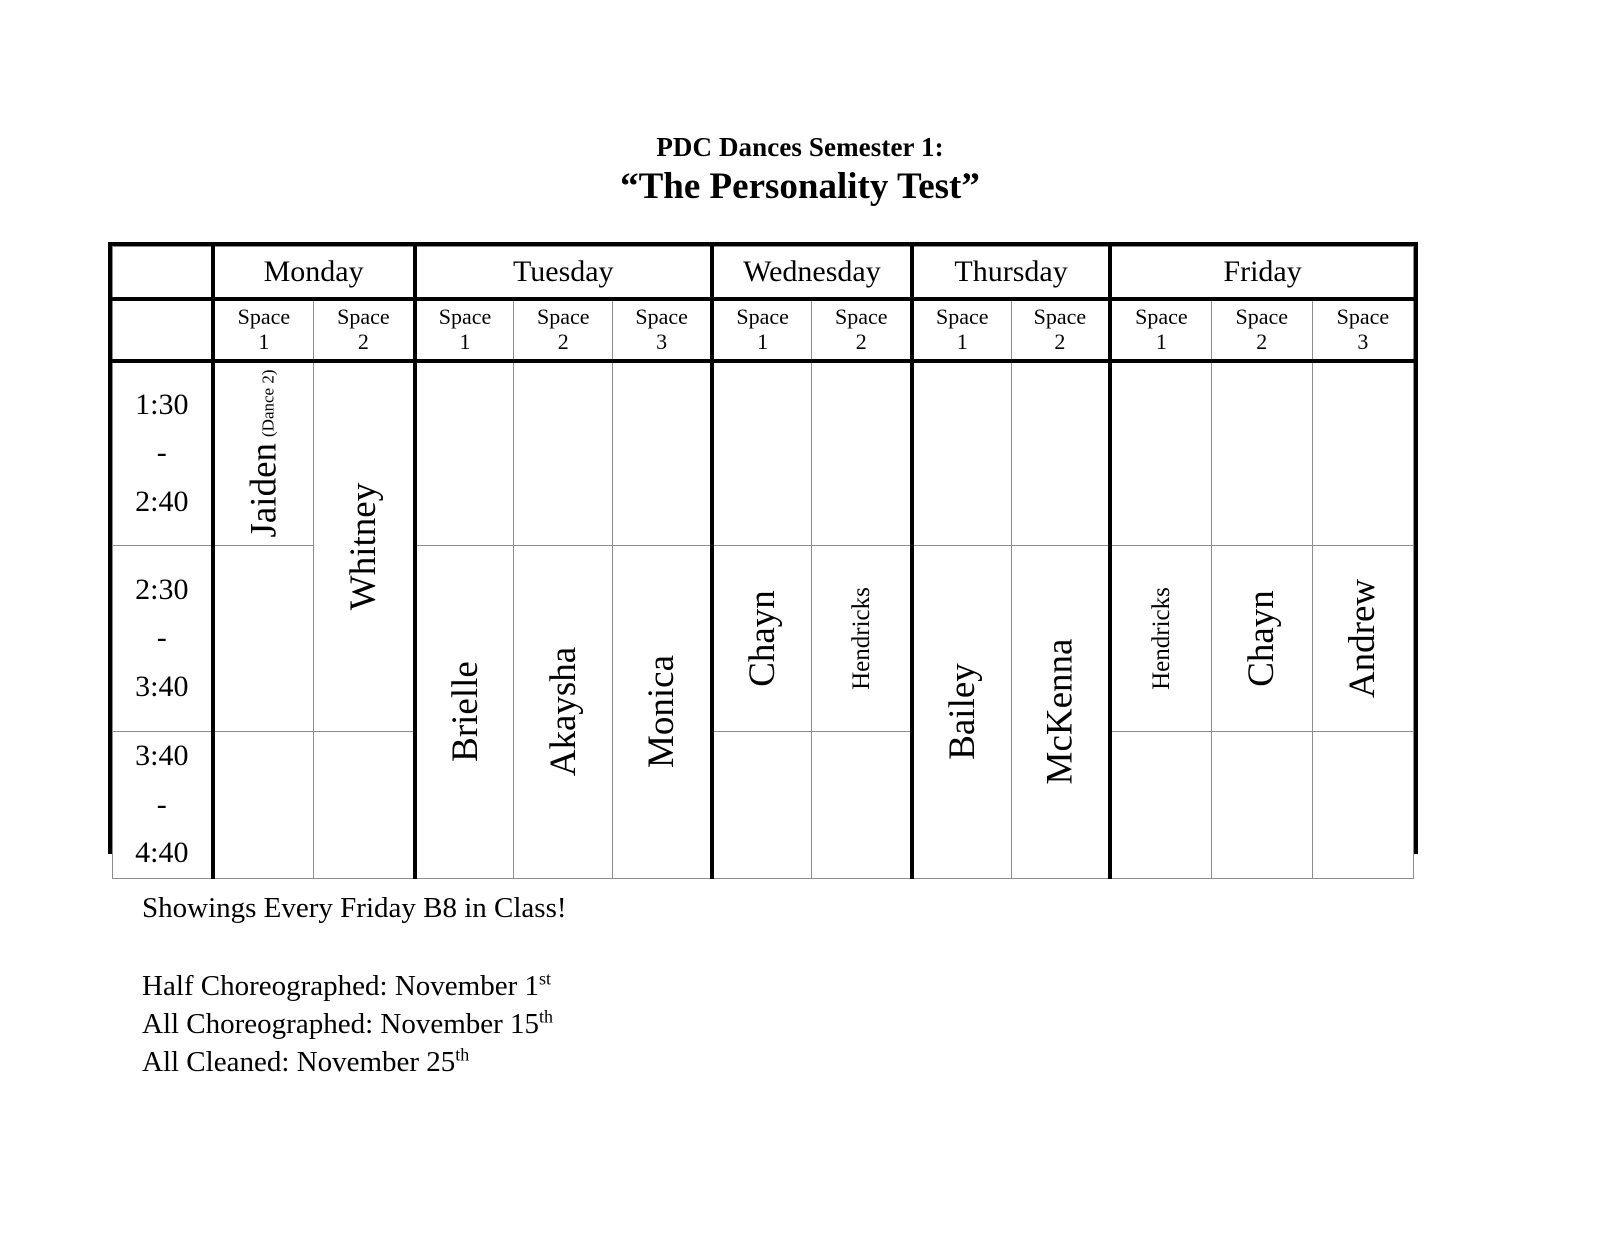  Describe the element at coordinates (1363, 453) in the screenshot. I see `cell-friday-space3-row1-blocked` at that location.